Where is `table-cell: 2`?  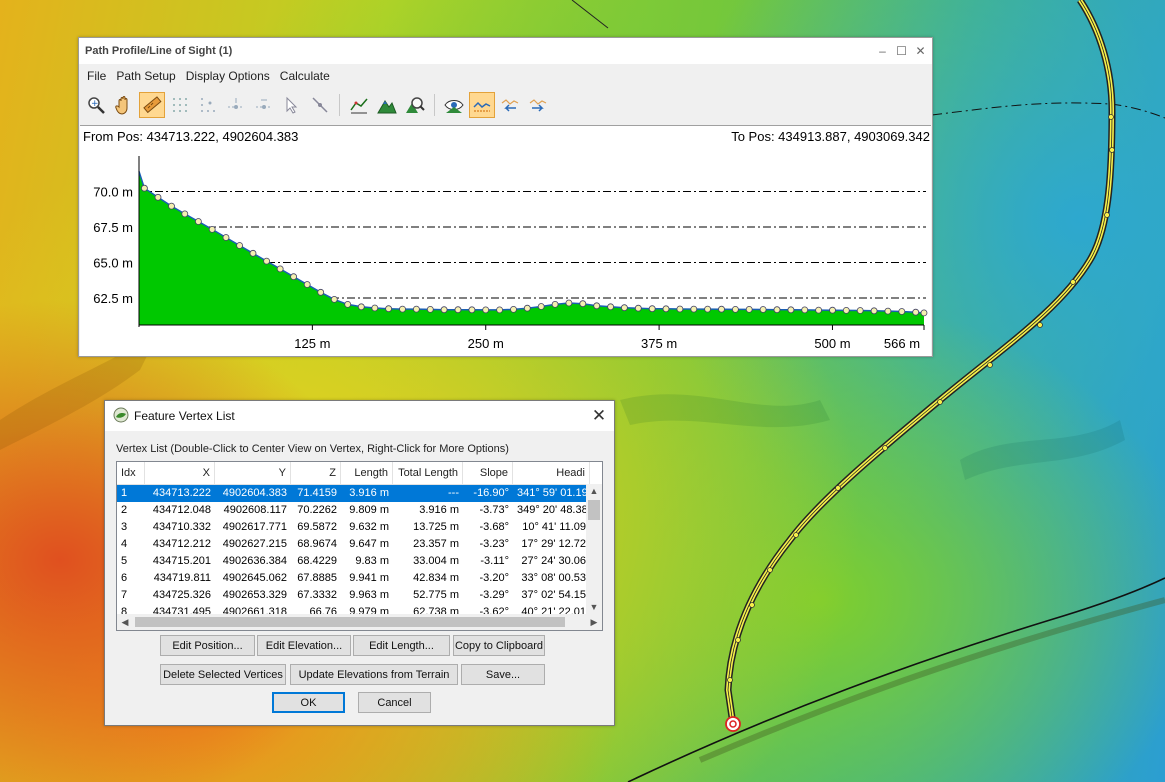
table-cell: 2 is located at coordinates (124, 510).